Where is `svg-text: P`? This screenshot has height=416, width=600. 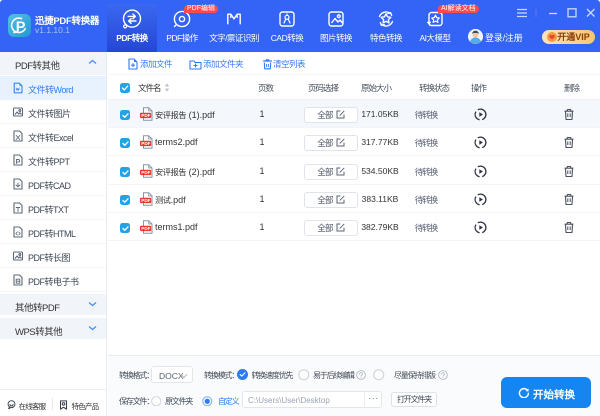 svg-text: P is located at coordinates (21, 27).